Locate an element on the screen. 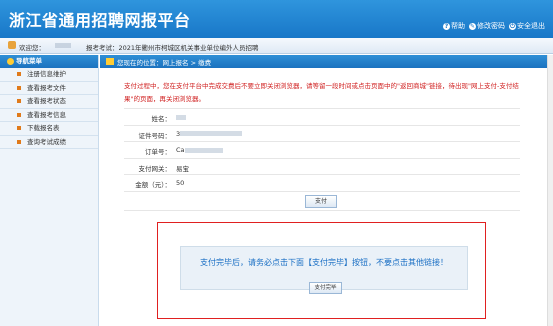  username-redacted is located at coordinates (63, 45).